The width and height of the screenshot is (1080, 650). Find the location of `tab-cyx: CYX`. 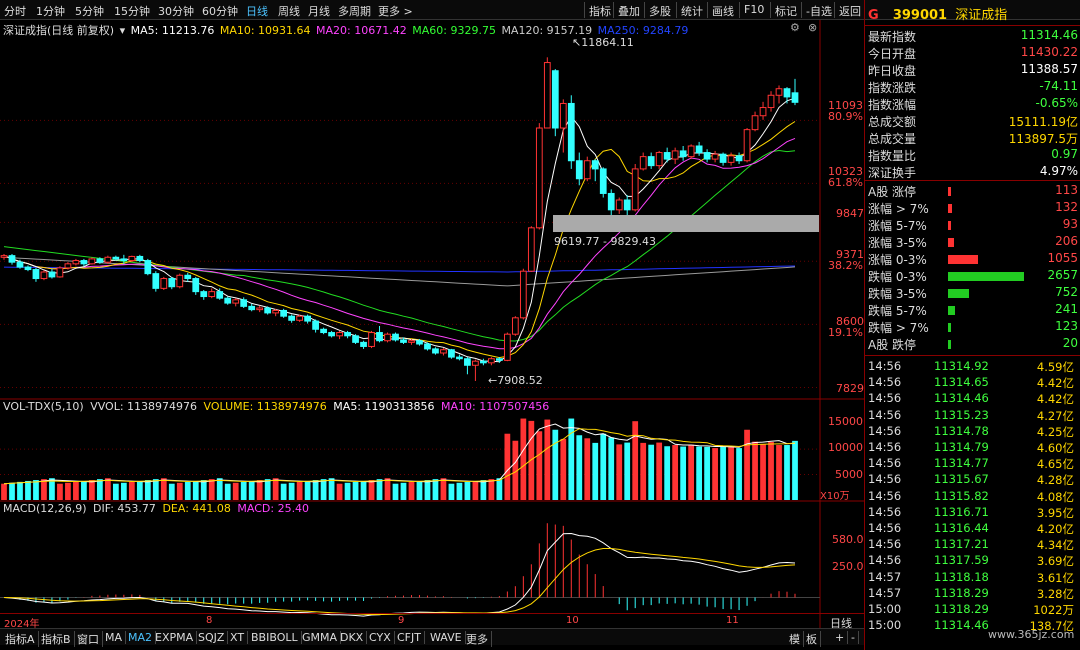

tab-cyx: CYX is located at coordinates (380, 637).